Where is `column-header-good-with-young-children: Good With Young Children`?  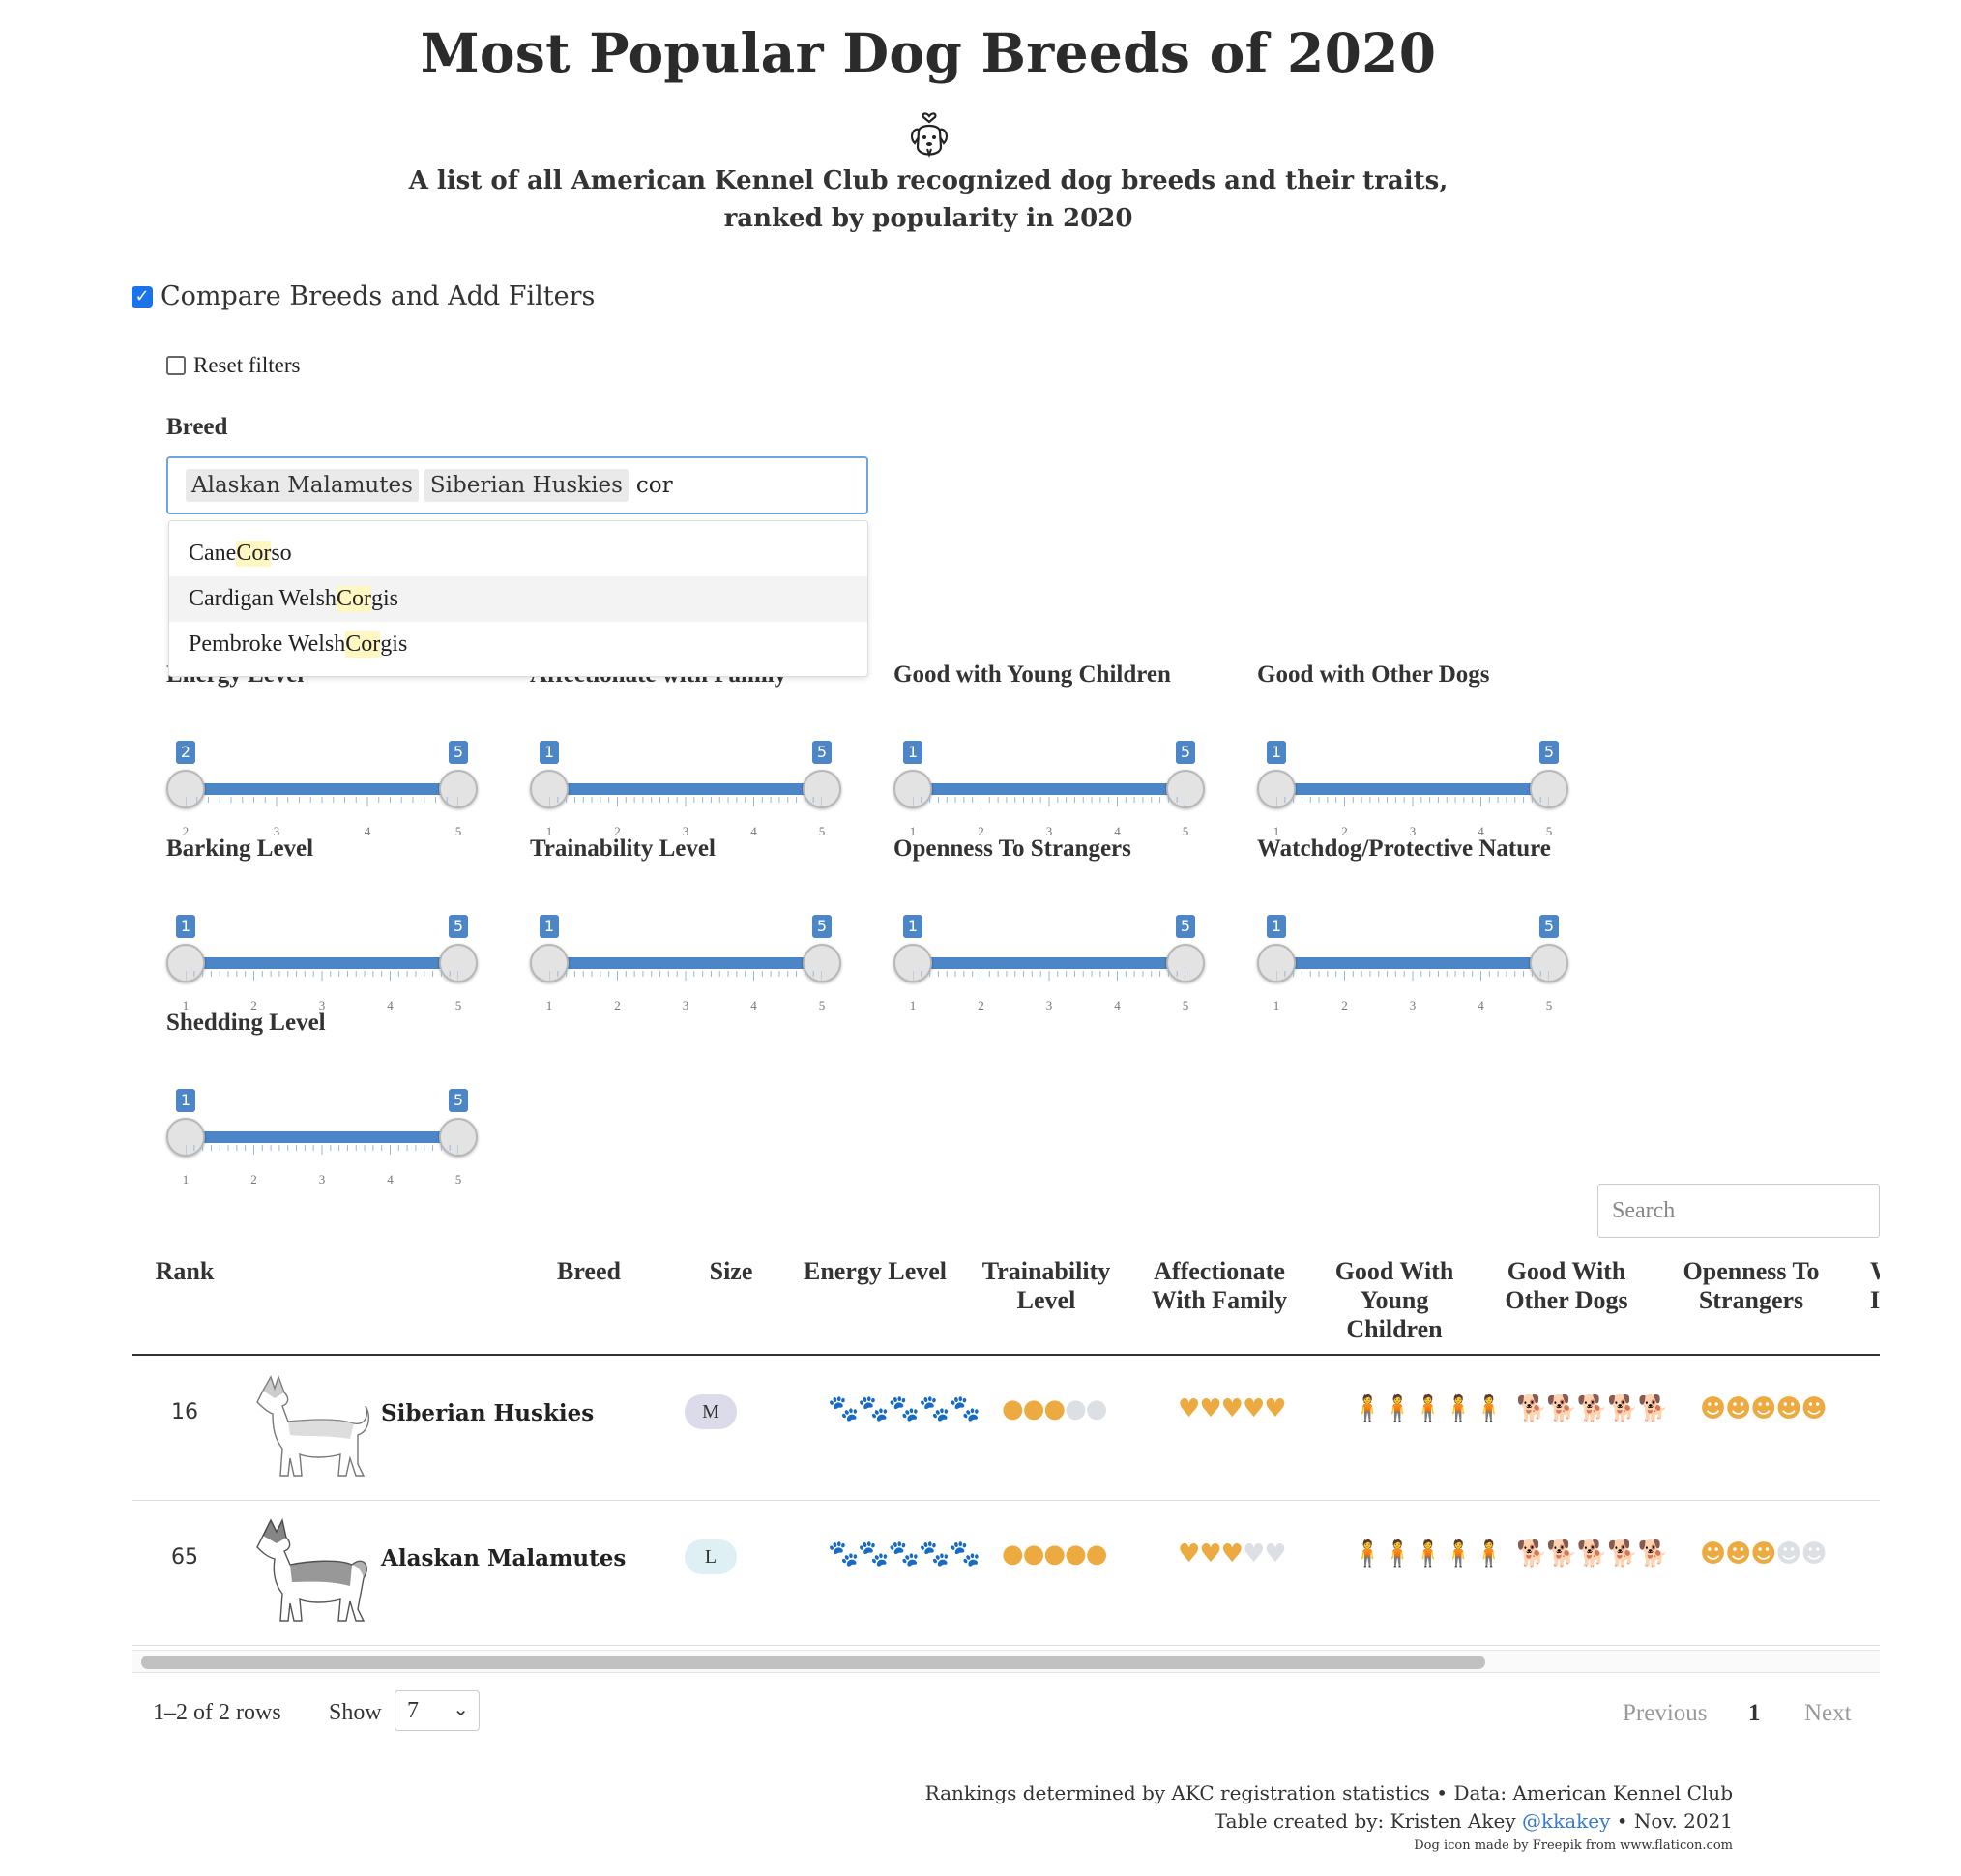
column-header-good-with-young-children: Good With Young Children is located at coordinates (1394, 1300).